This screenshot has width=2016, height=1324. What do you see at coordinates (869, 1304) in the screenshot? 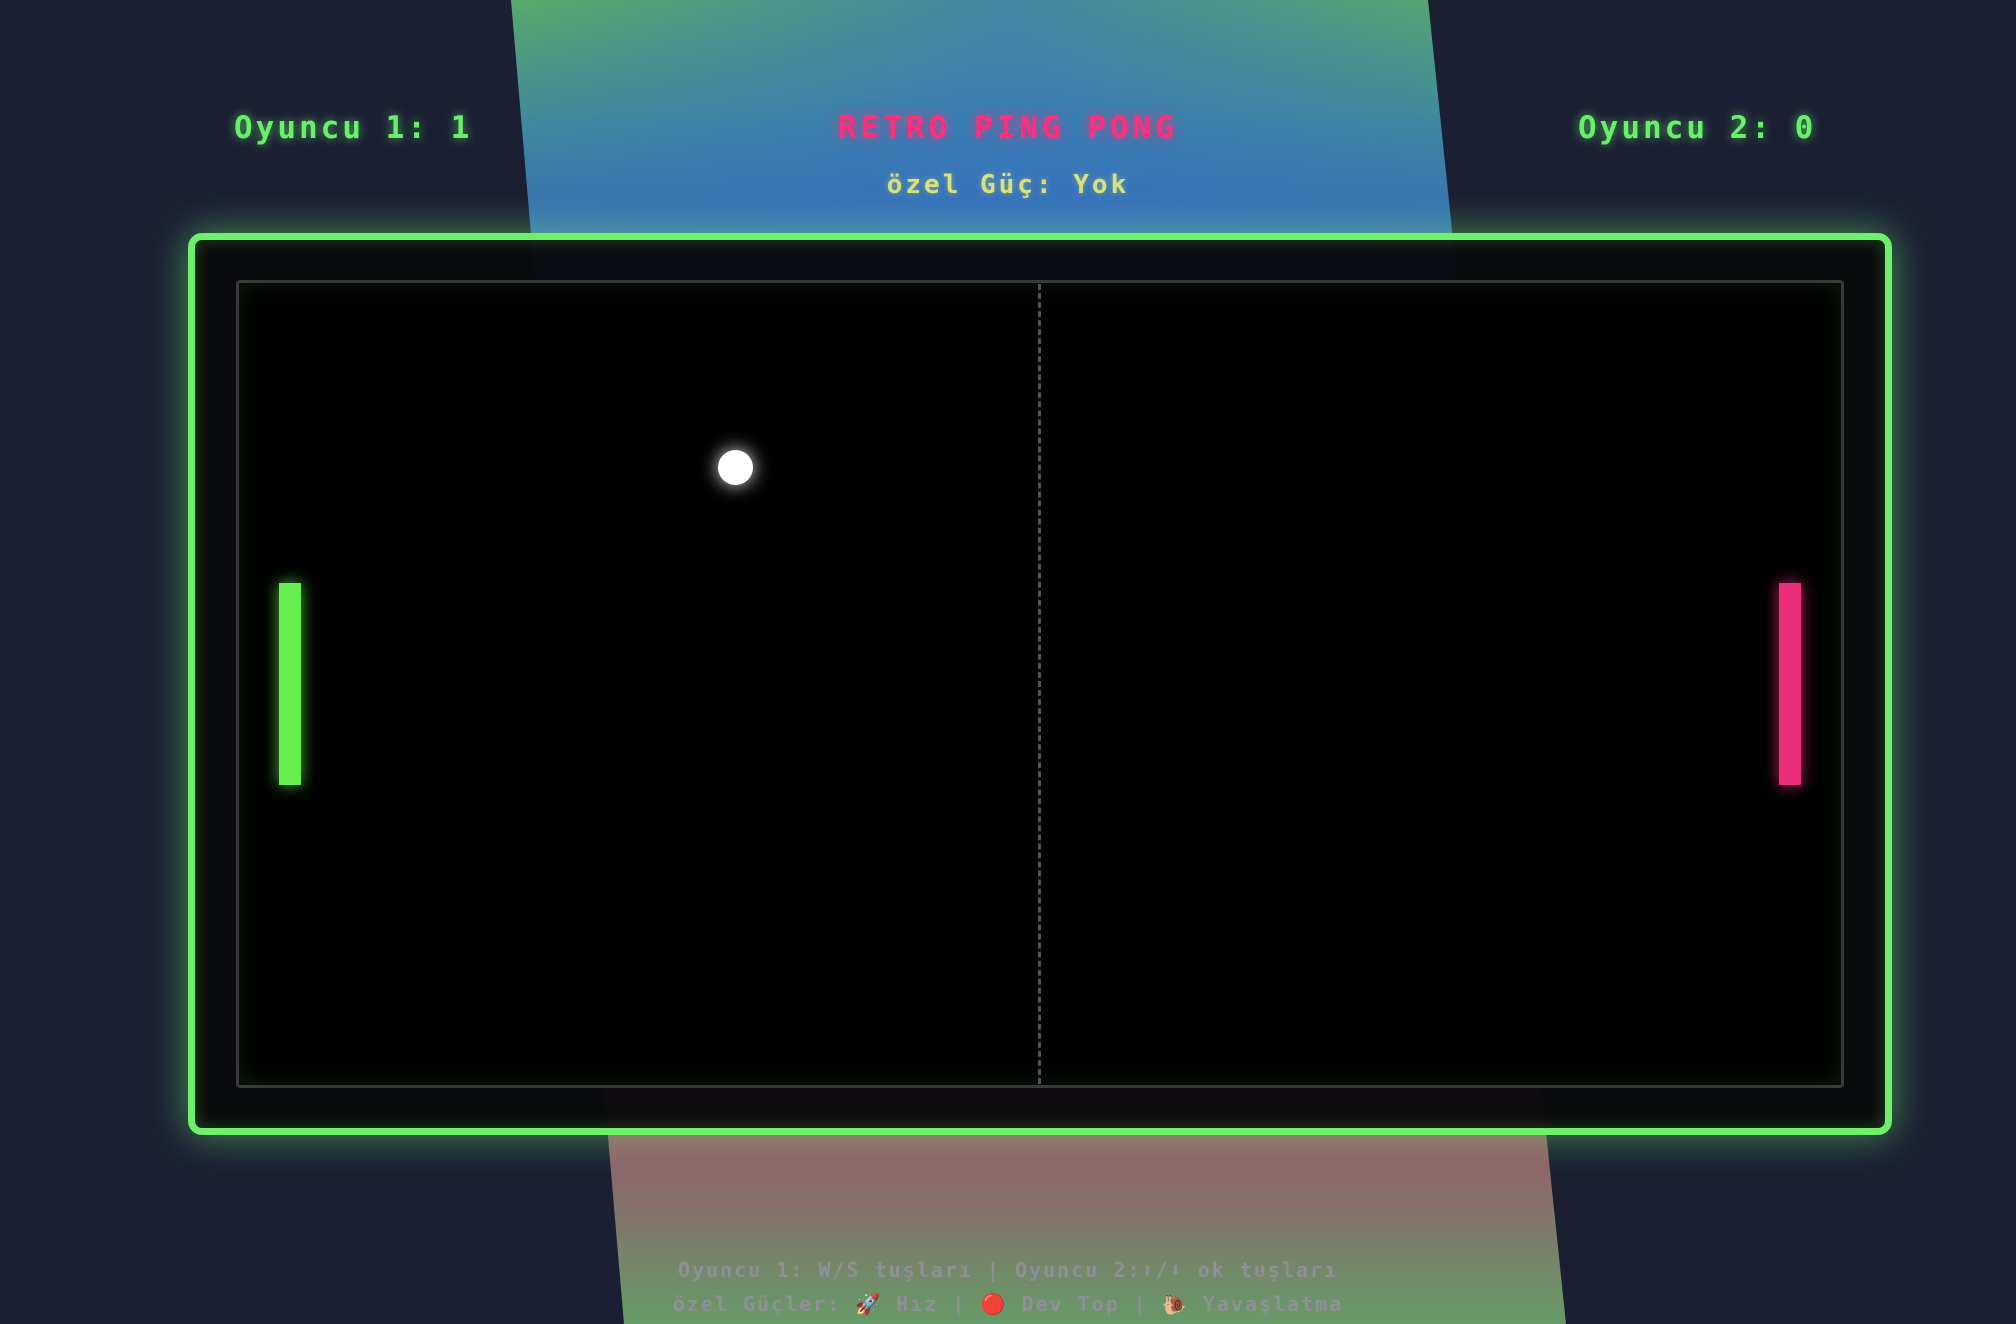
I see `rocket-icon: 🚀` at bounding box center [869, 1304].